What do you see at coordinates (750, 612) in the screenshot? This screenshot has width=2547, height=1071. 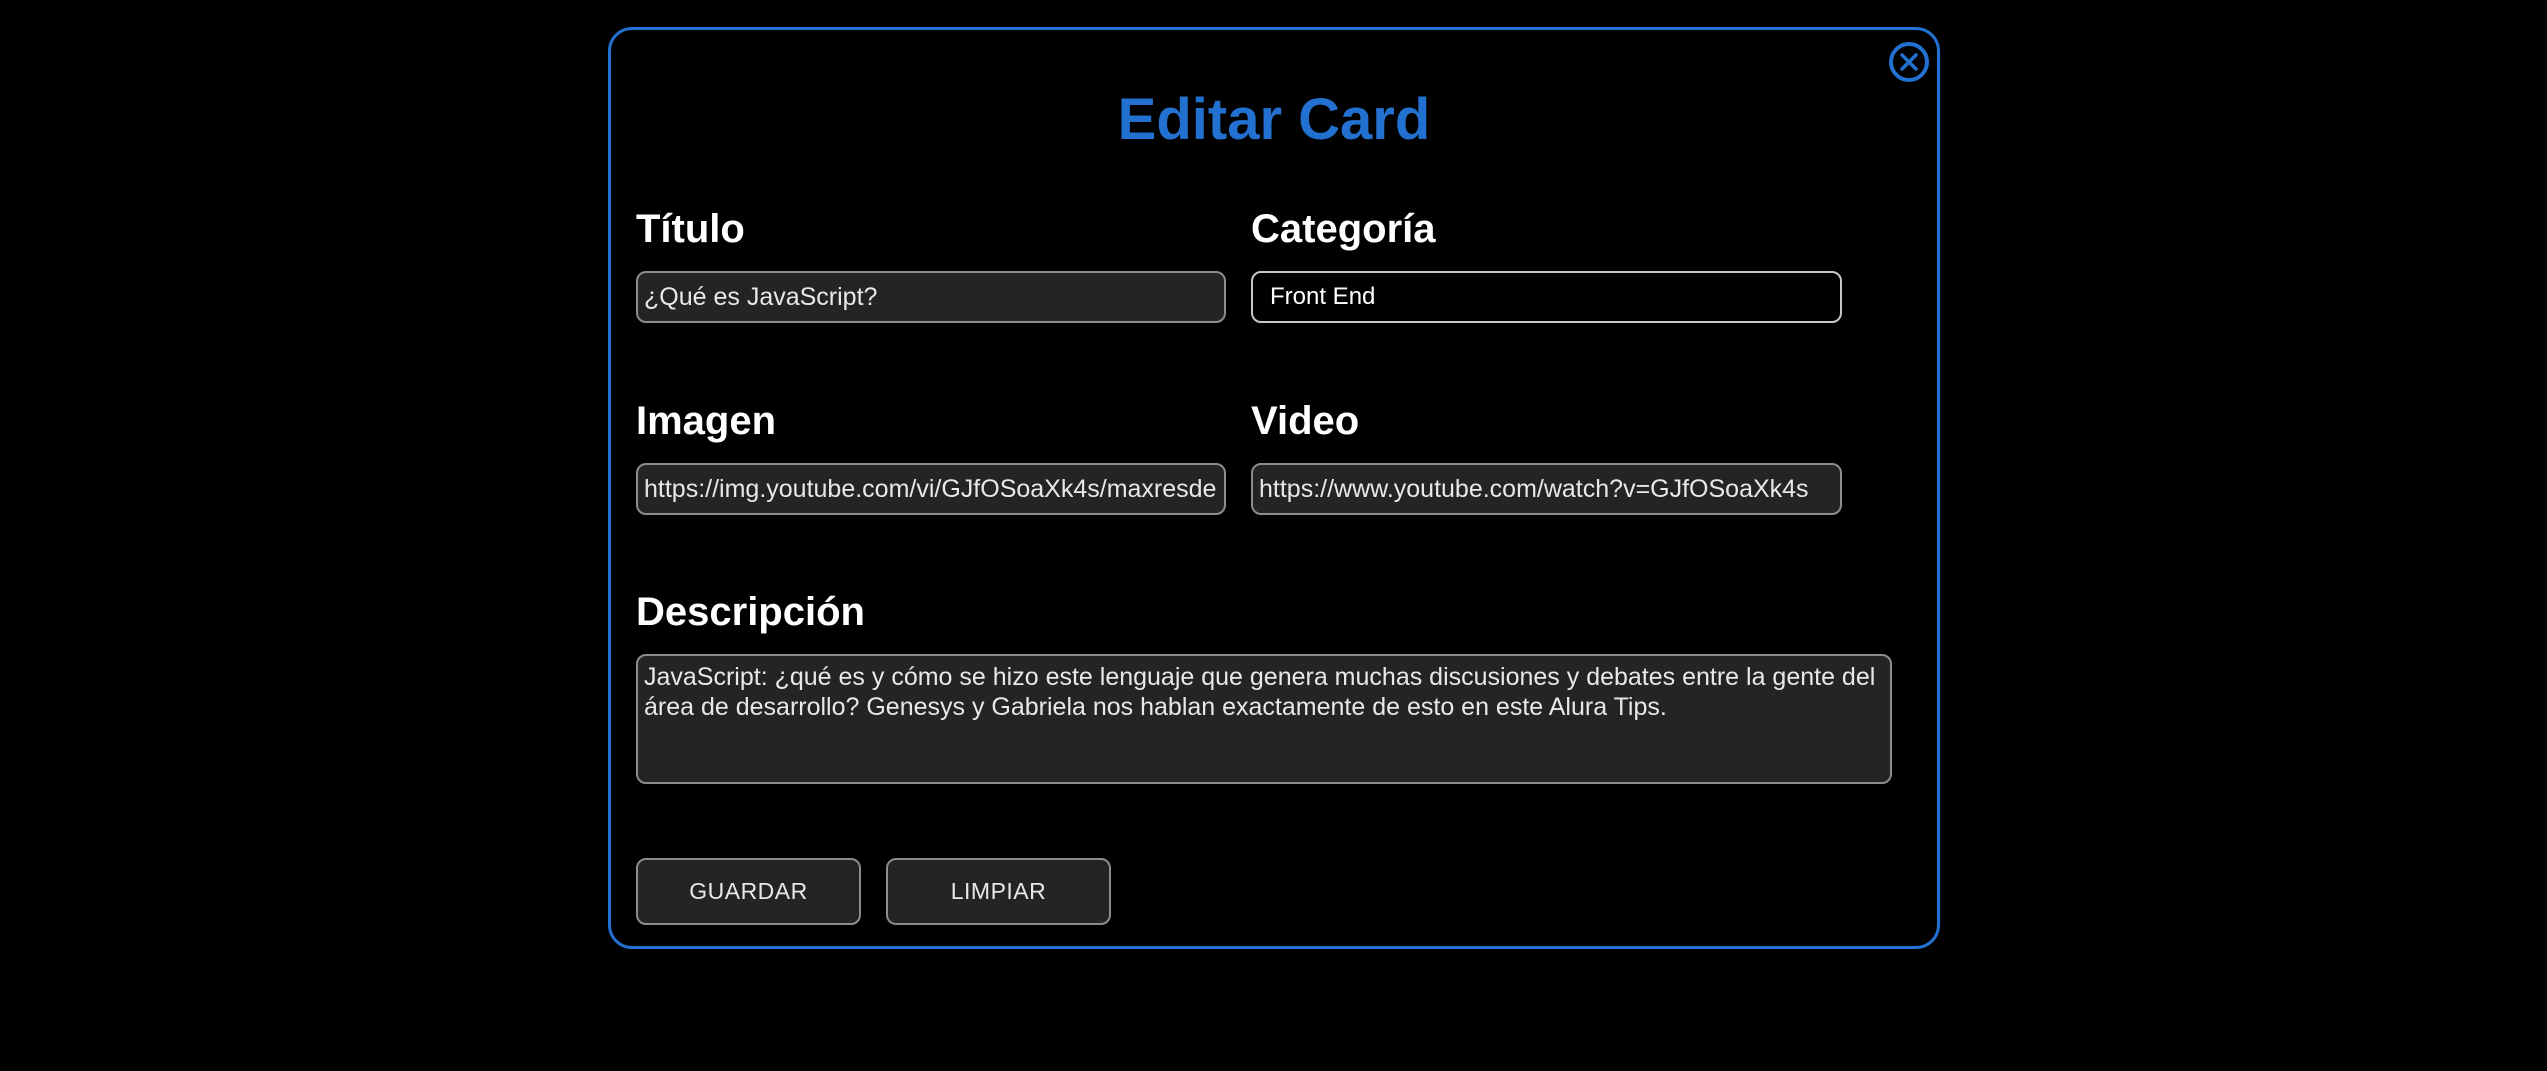 I see `descripcion-label: Descripción` at bounding box center [750, 612].